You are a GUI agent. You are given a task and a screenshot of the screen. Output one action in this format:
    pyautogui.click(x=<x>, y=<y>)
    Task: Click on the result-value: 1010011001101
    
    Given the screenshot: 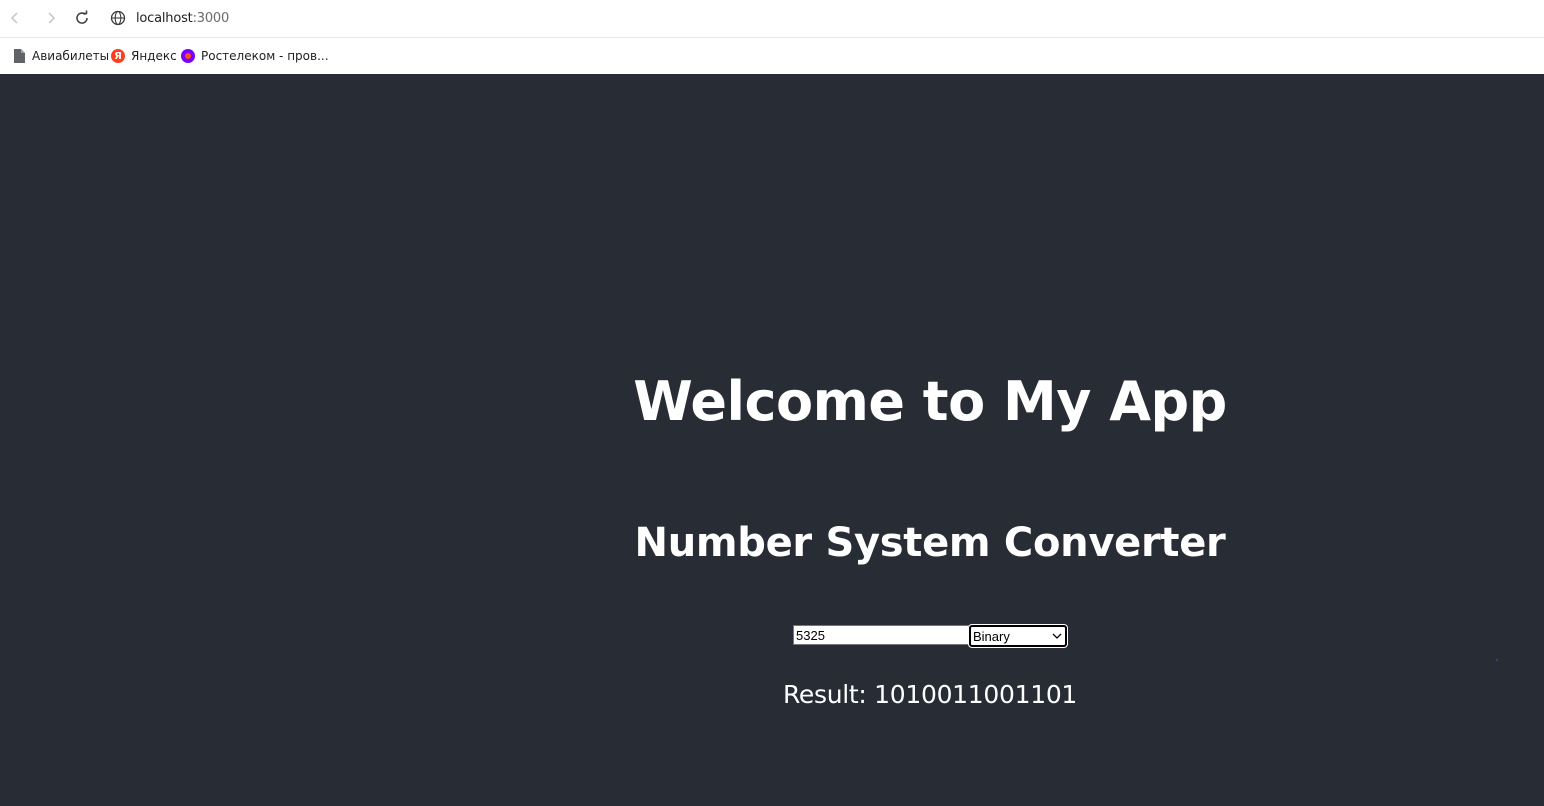 What is the action you would take?
    pyautogui.click(x=976, y=694)
    